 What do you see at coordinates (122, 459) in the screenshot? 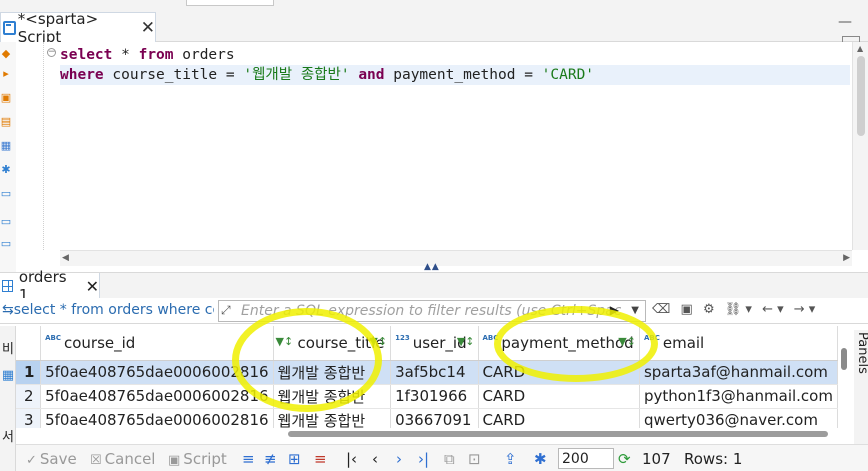
I see `cancel-button: ☒ Cancel` at bounding box center [122, 459].